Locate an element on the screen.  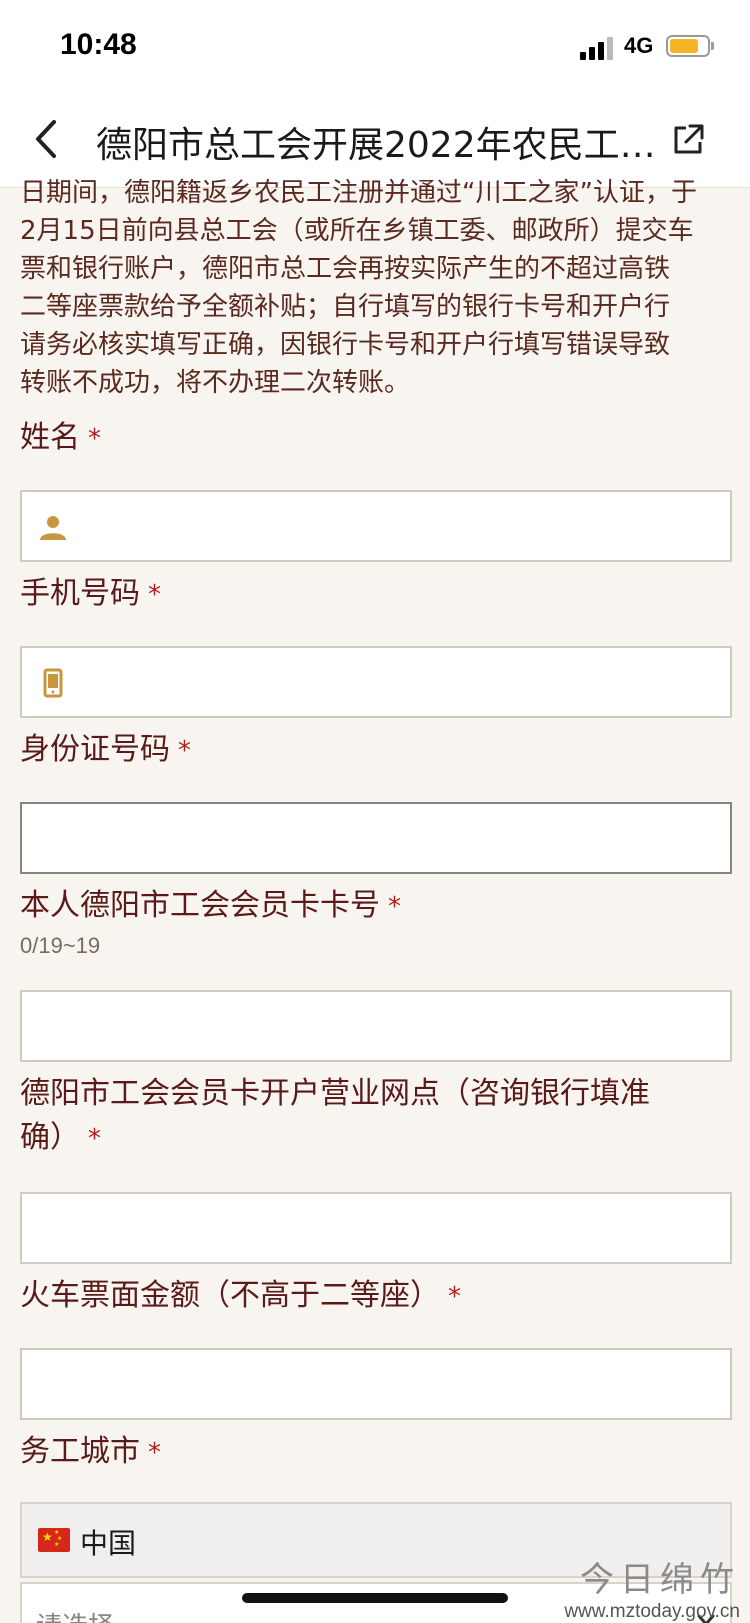
phone-label: 手机号码 * is located at coordinates (376, 594).